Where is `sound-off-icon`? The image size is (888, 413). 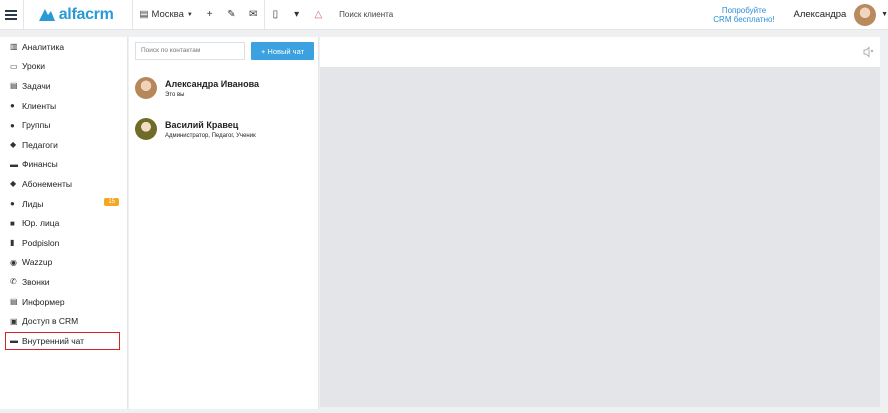 sound-off-icon is located at coordinates (868, 52).